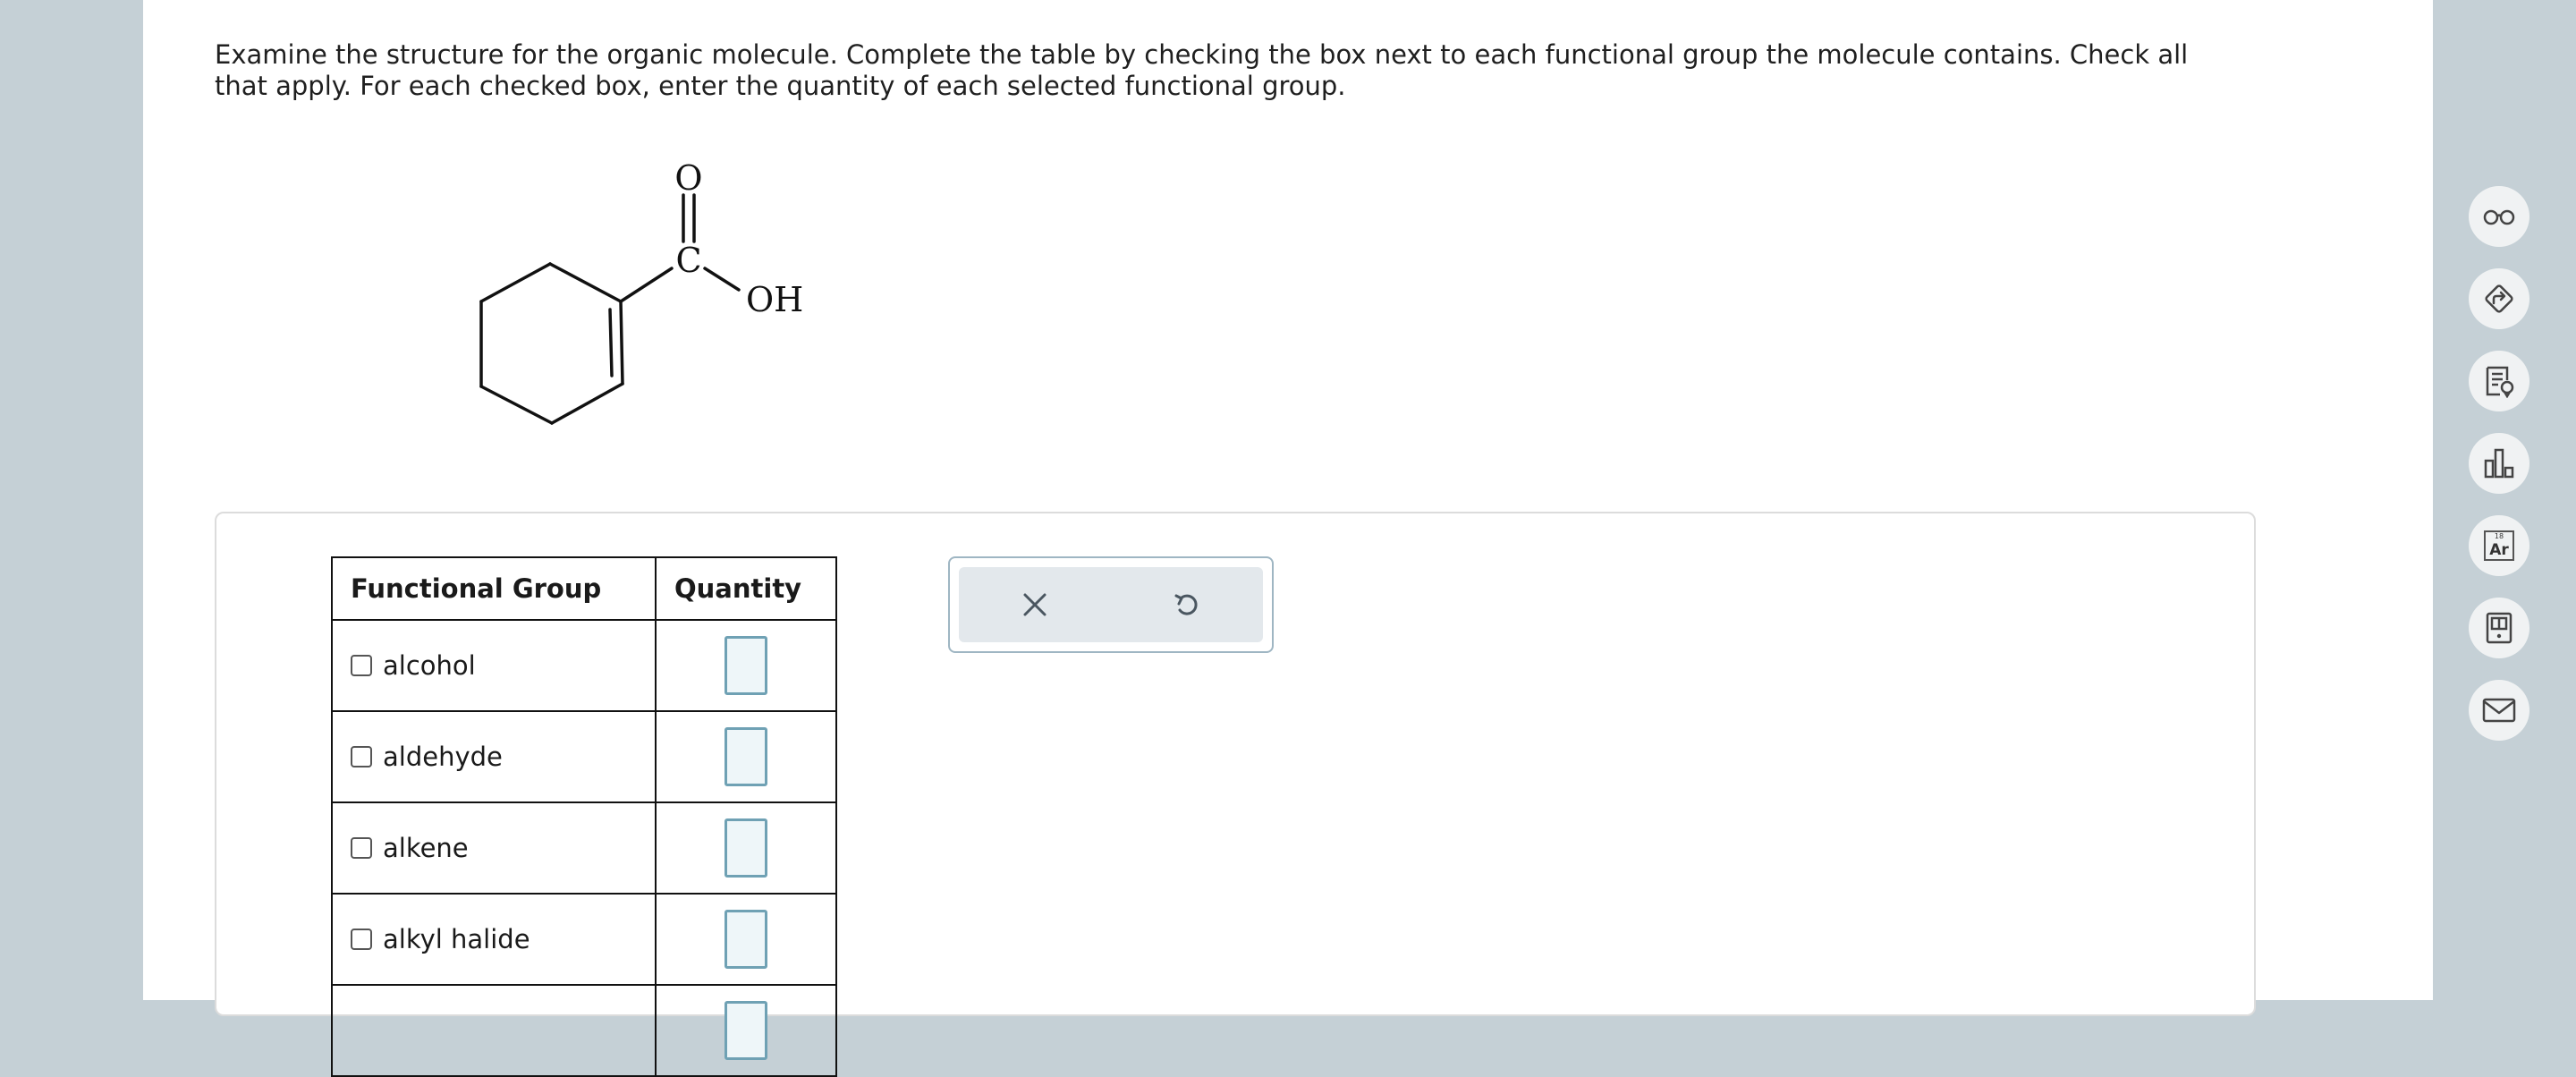 This screenshot has width=2576, height=1077. Describe the element at coordinates (646, 285) in the screenshot. I see `ring-to-carbon-bond` at that location.